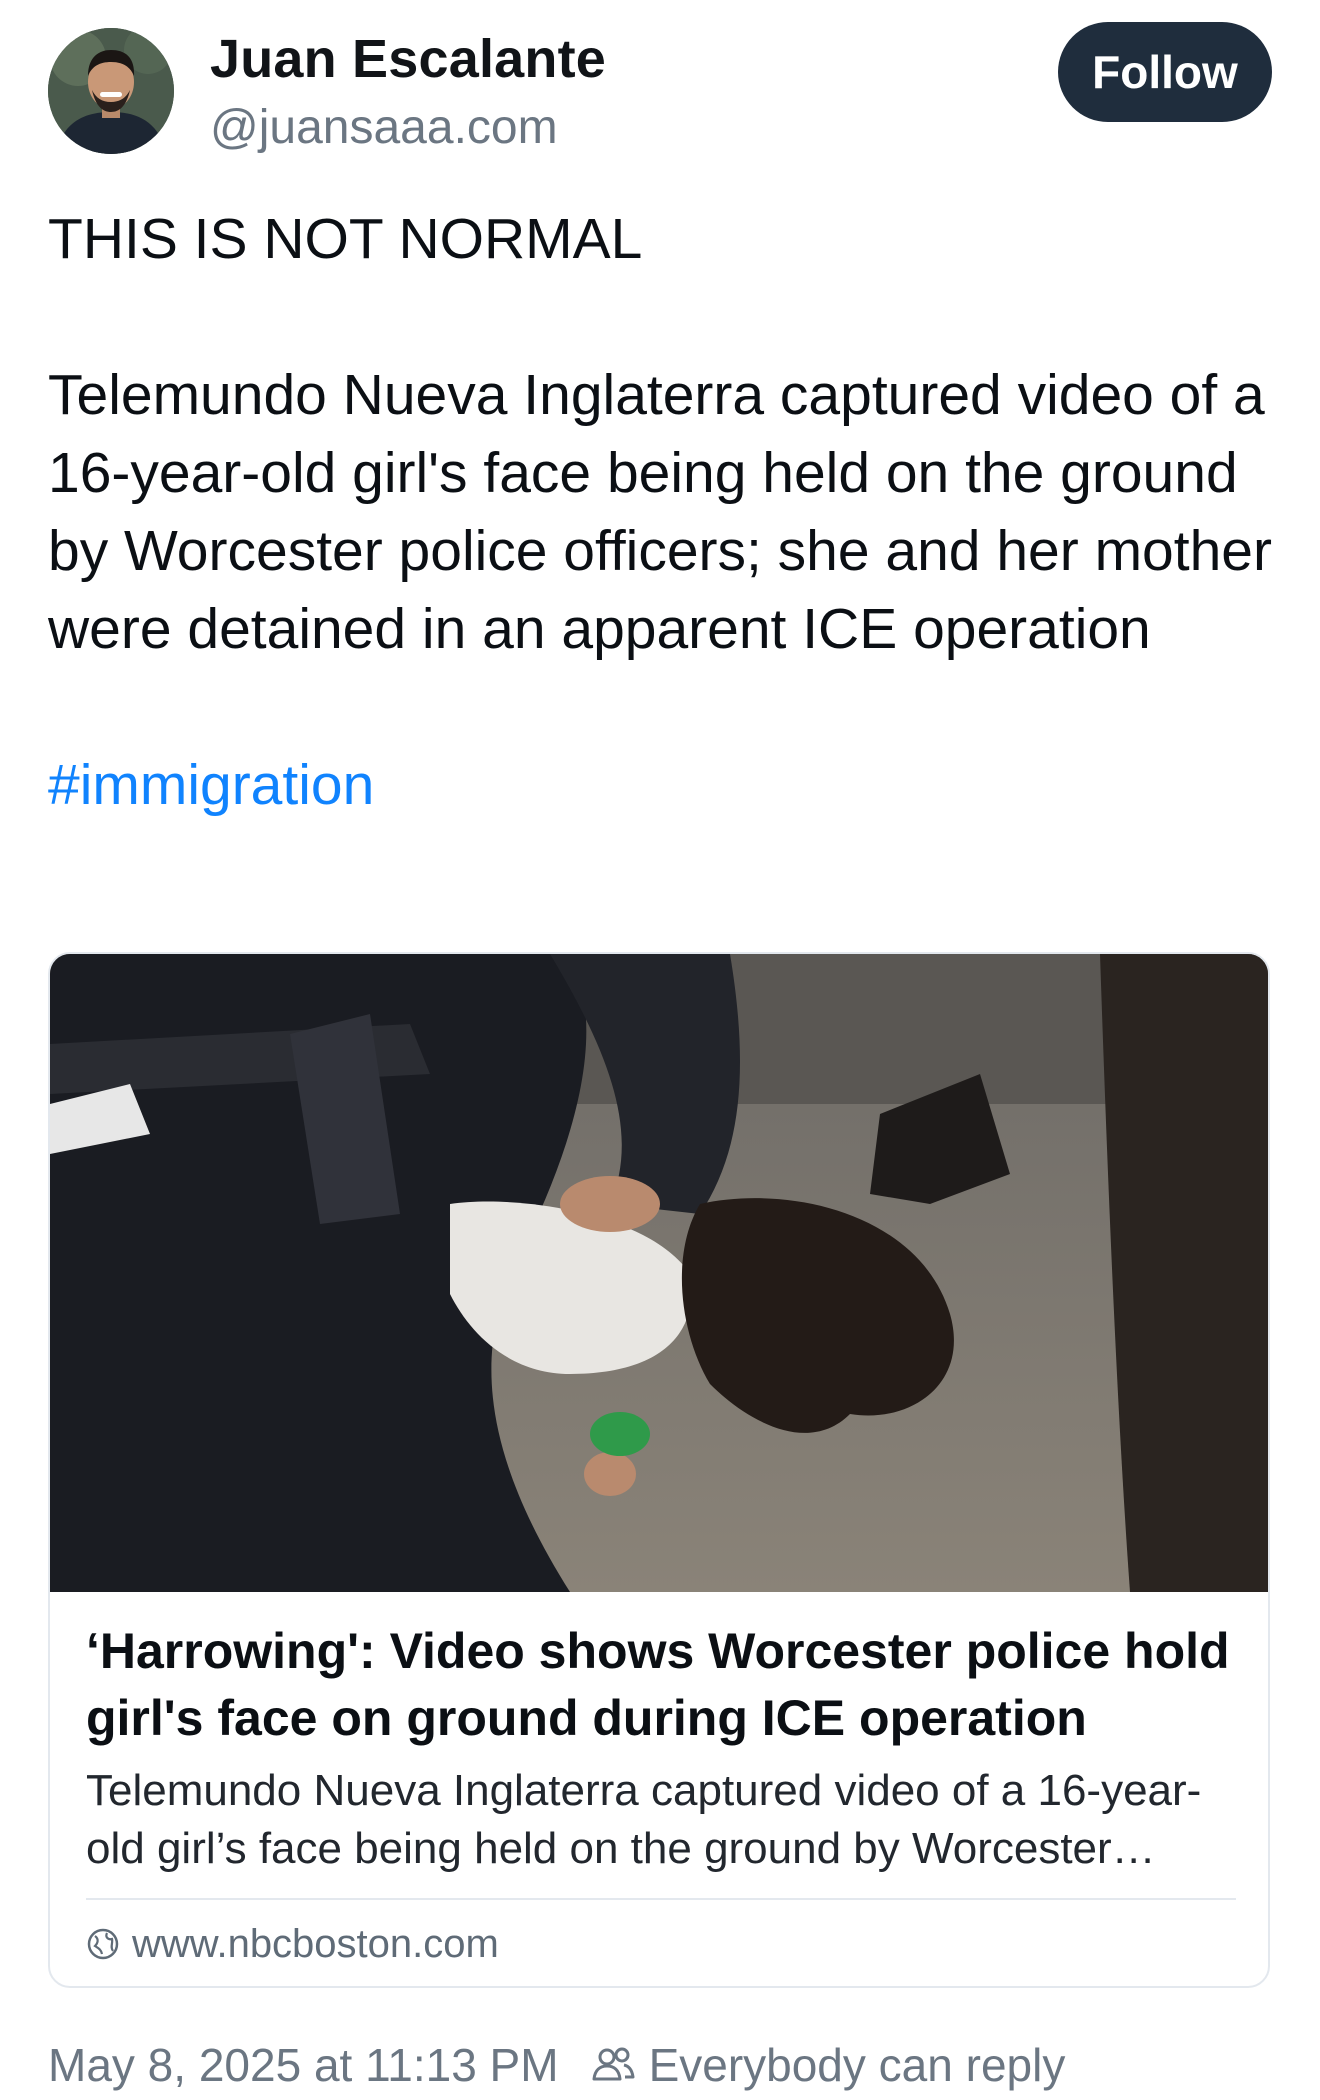 The width and height of the screenshot is (1320, 2100). Describe the element at coordinates (613, 2064) in the screenshot. I see `people-icon` at that location.